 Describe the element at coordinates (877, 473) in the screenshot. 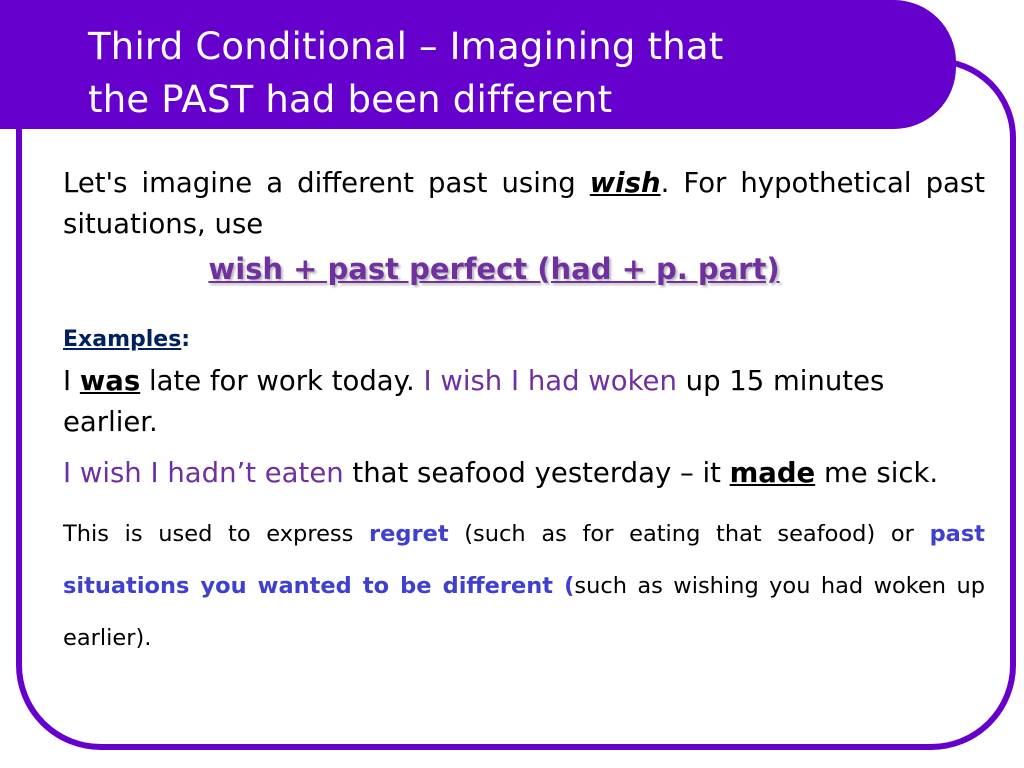

I see `example-2-text-2: me sick.` at that location.